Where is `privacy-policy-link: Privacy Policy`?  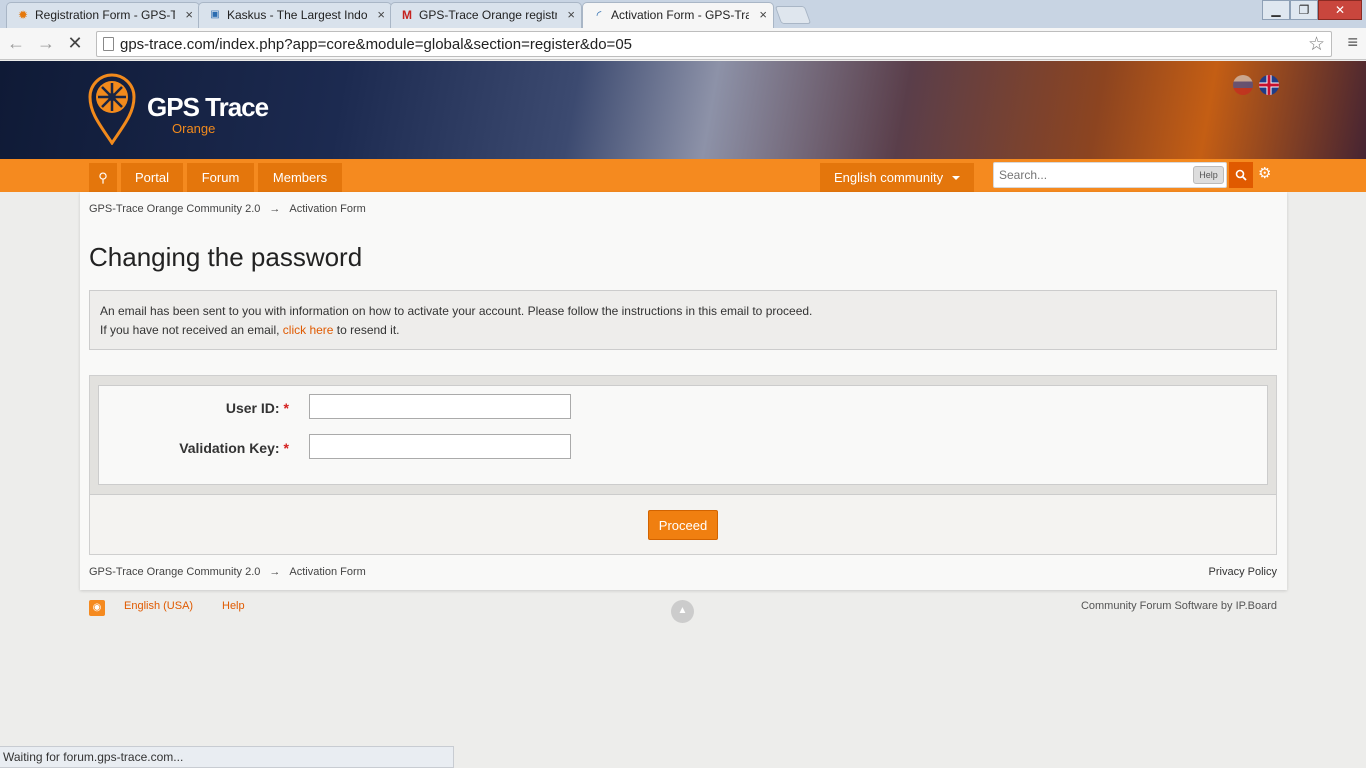
privacy-policy-link: Privacy Policy is located at coordinates (1243, 572).